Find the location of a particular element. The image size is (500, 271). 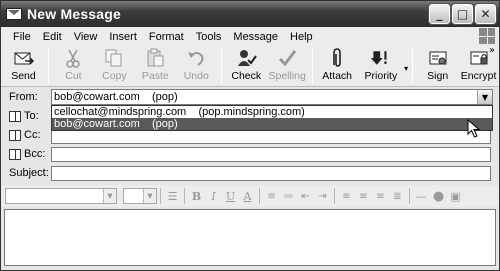

menu-format: Format is located at coordinates (166, 37).